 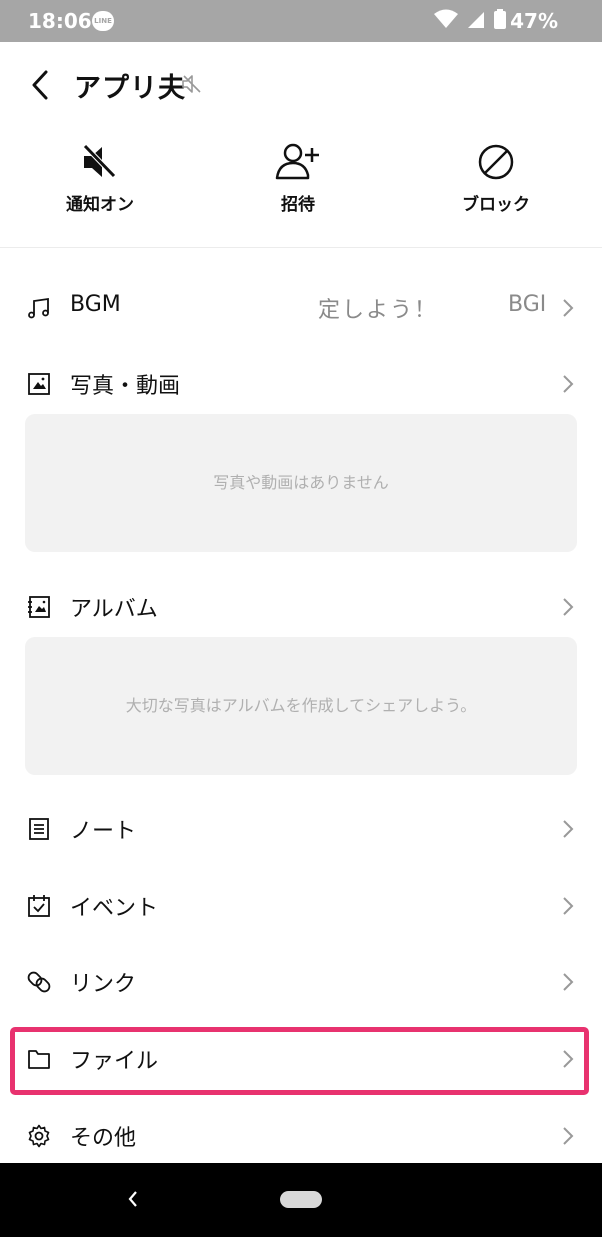 I want to click on calendar-check-icon, so click(x=39, y=906).